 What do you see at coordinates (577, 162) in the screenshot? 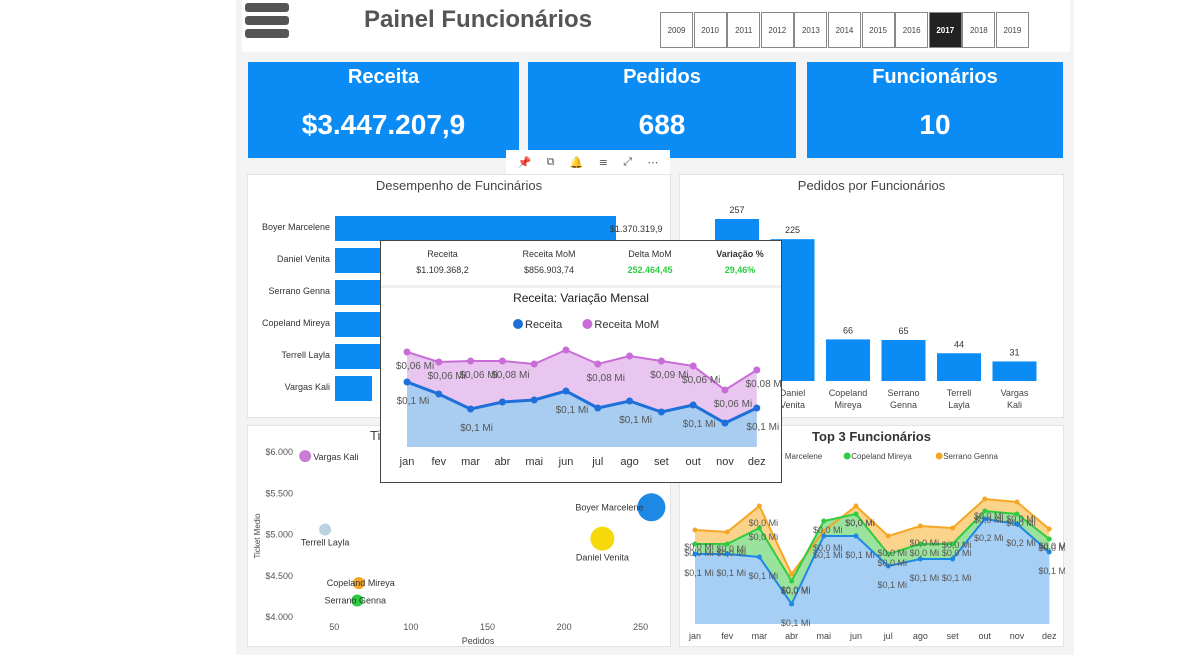
I see `bell-icon: 🔔` at bounding box center [577, 162].